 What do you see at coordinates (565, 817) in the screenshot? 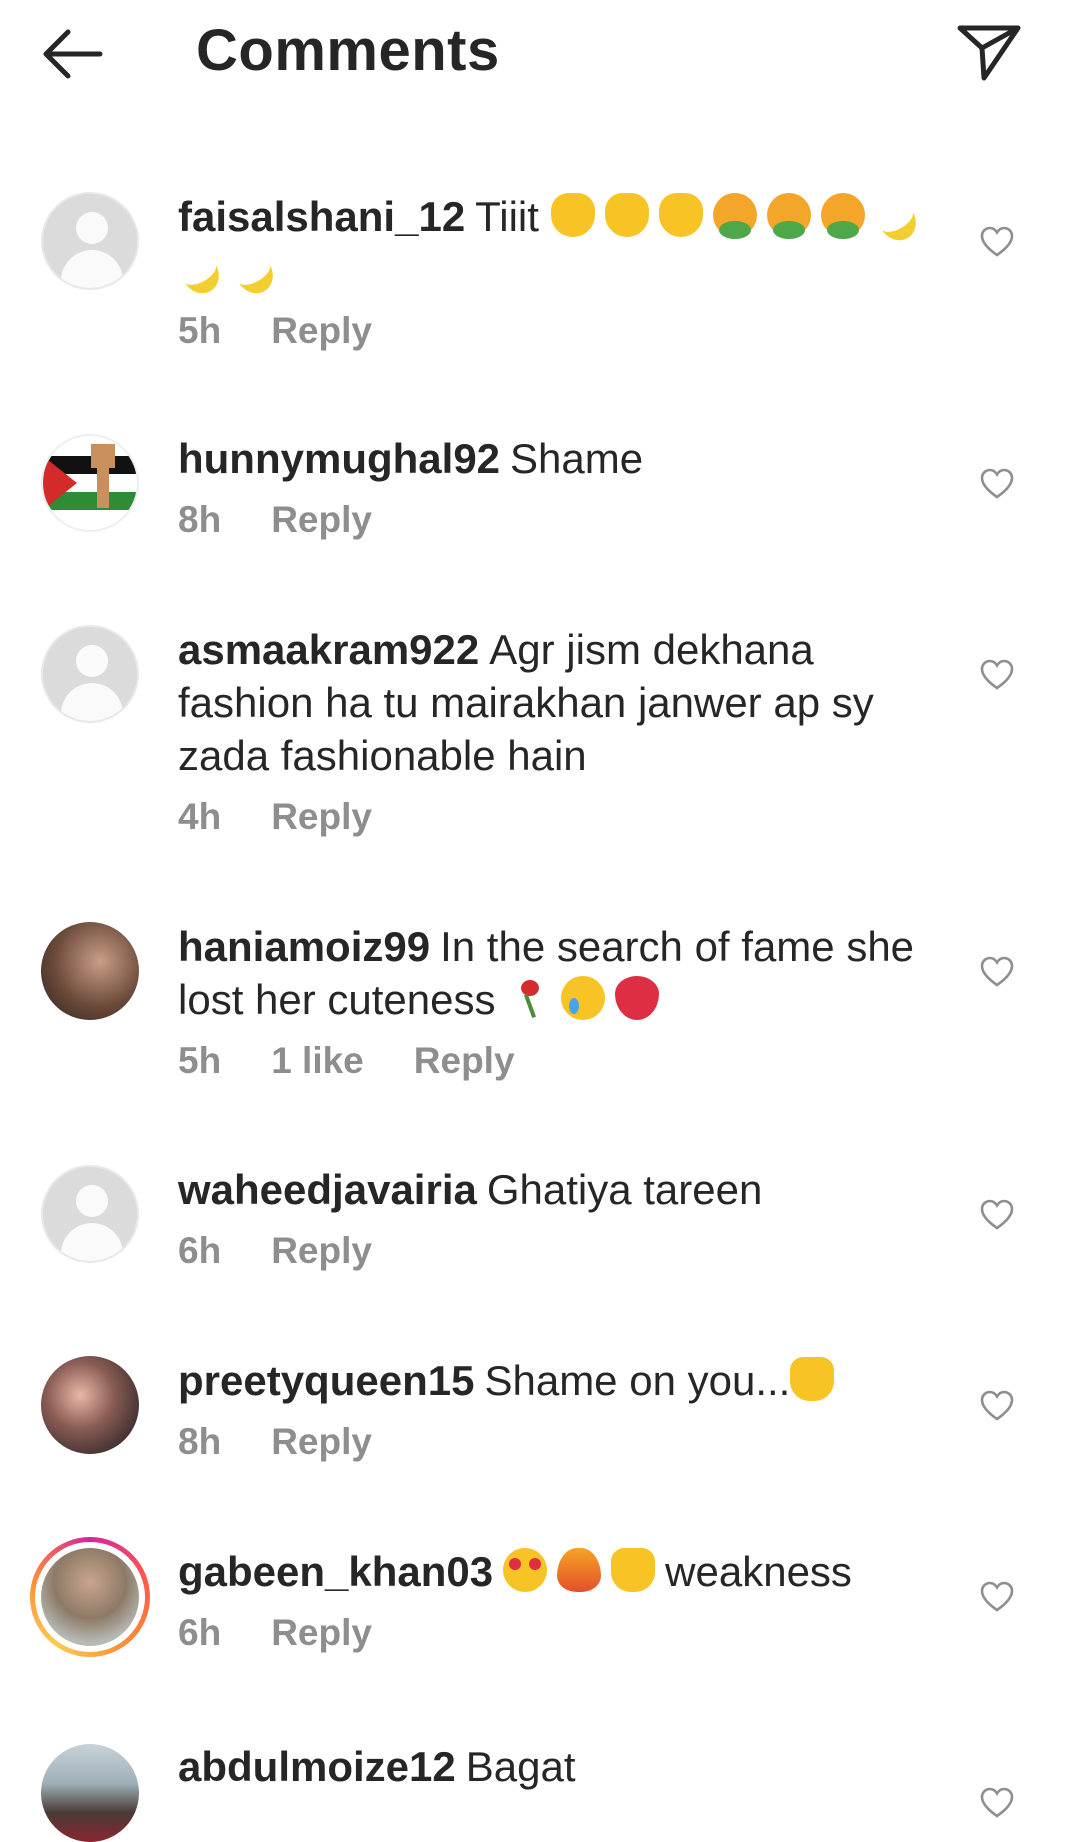
I see `comment-meta: 4h Reply` at bounding box center [565, 817].